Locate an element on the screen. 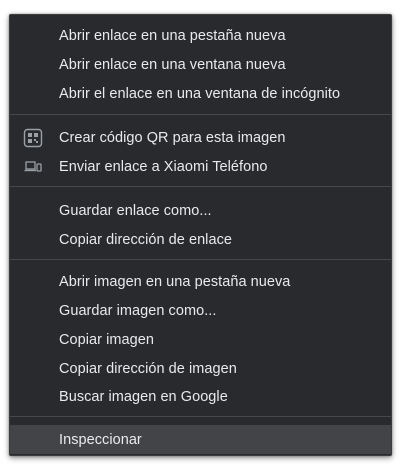 The height and width of the screenshot is (470, 407). menu-item-label: Inspeccionar is located at coordinates (100, 439).